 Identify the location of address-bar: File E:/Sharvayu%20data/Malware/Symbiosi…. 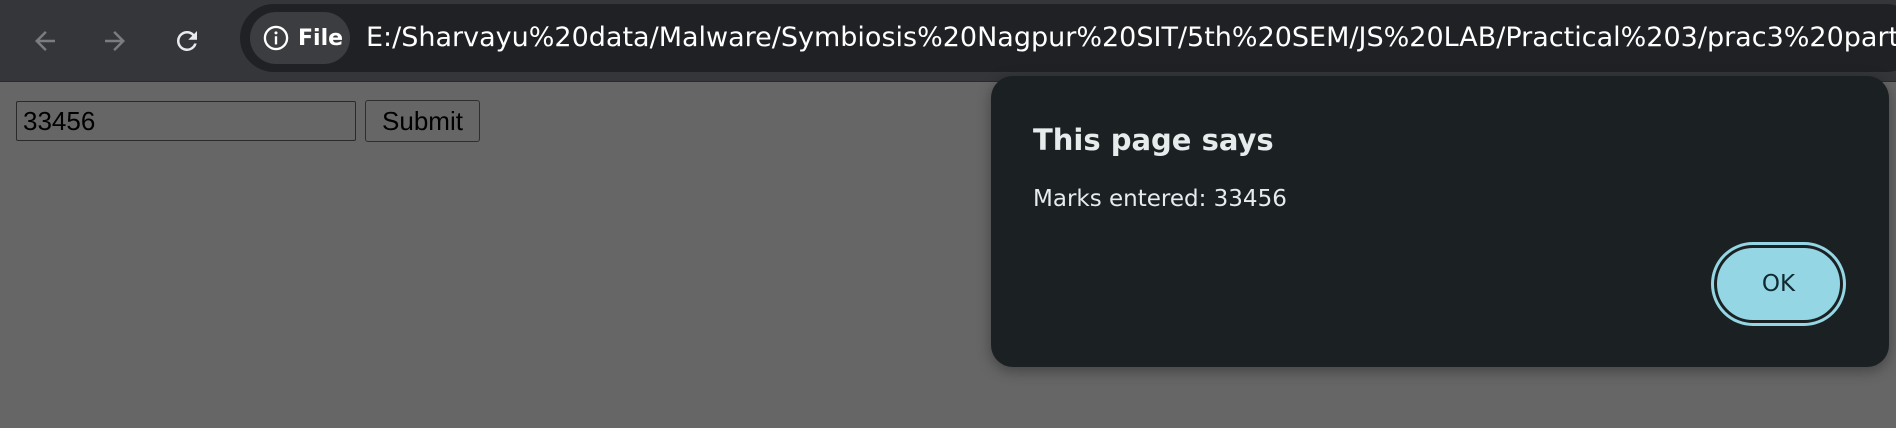
(1068, 38).